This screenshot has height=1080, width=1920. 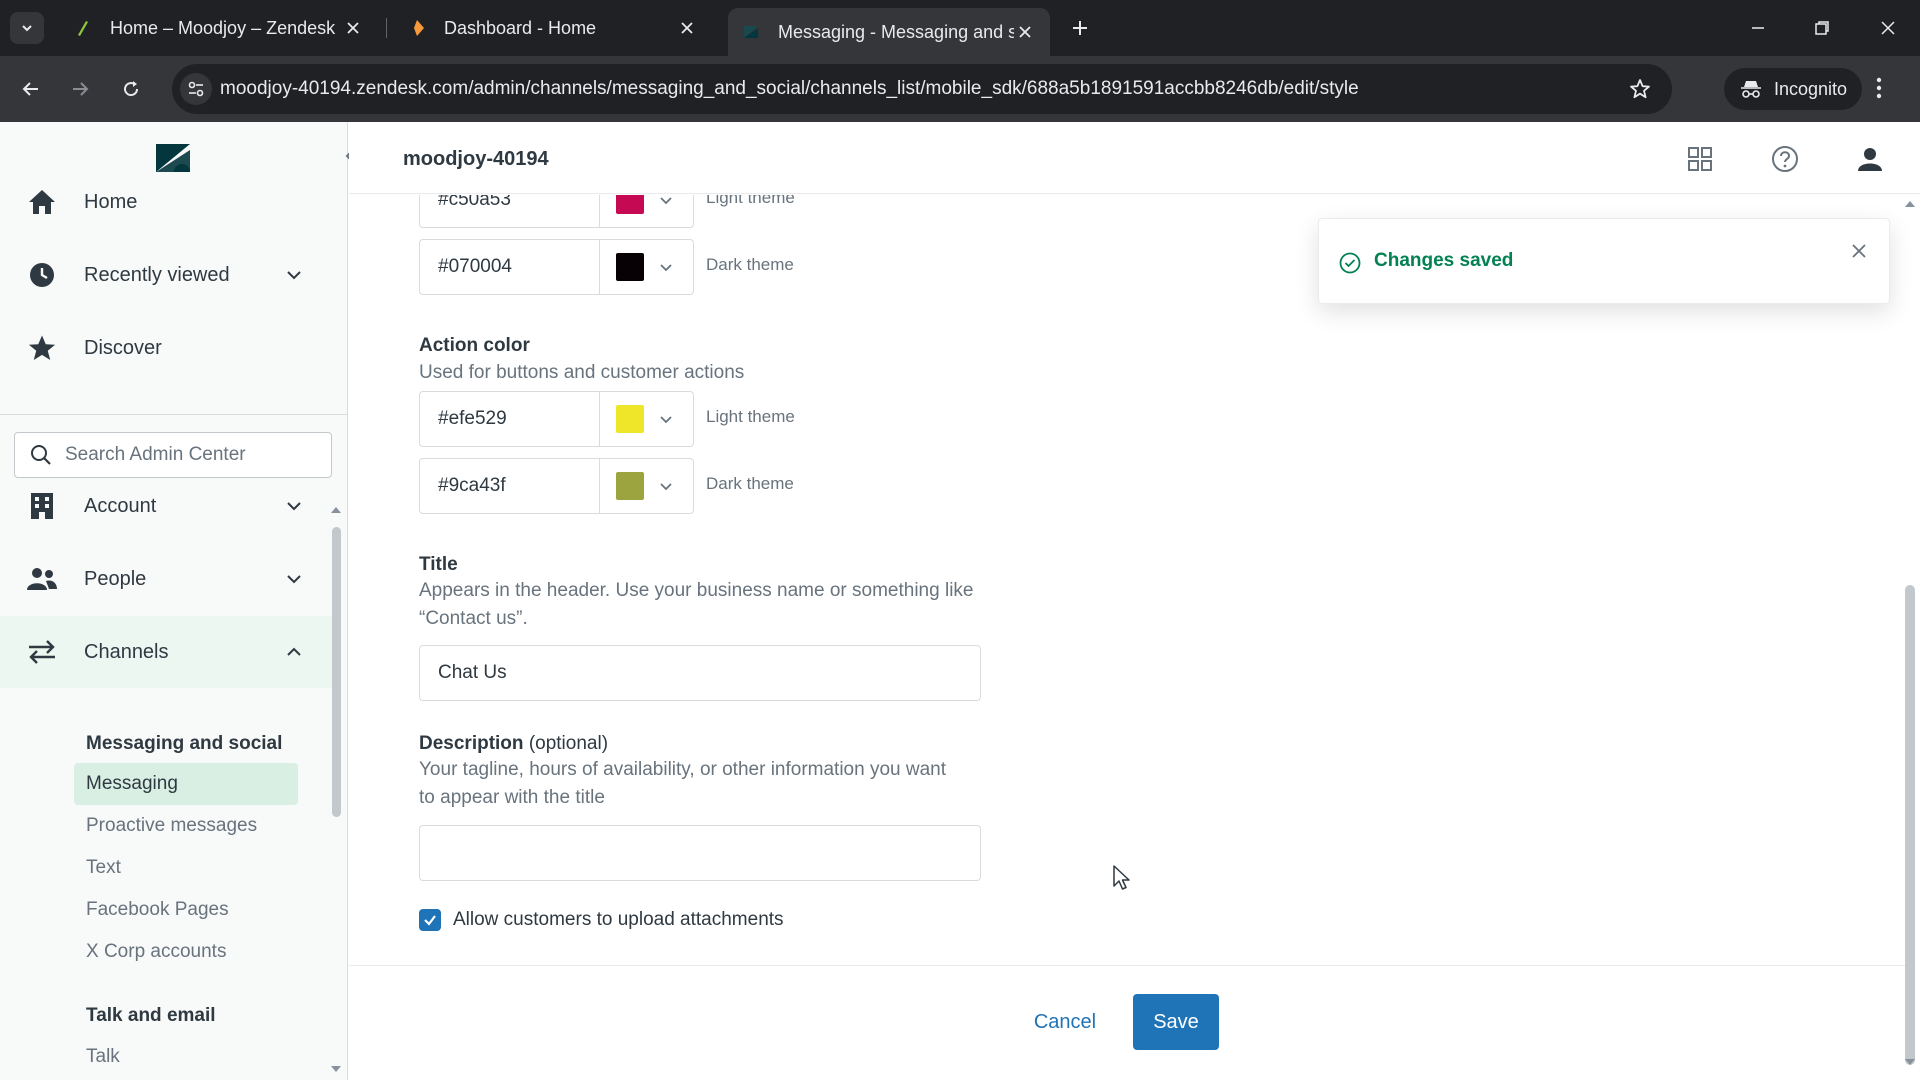 What do you see at coordinates (168, 202) in the screenshot?
I see `sidebar-item-home: Home` at bounding box center [168, 202].